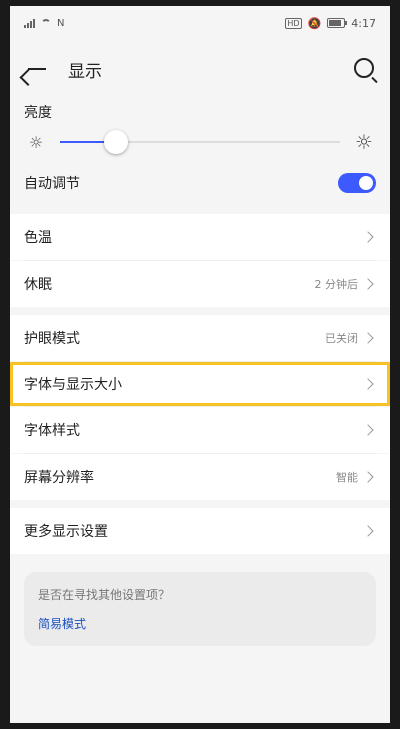 Image resolution: width=400 pixels, height=729 pixels. What do you see at coordinates (116, 142) in the screenshot?
I see `brightness-knob` at bounding box center [116, 142].